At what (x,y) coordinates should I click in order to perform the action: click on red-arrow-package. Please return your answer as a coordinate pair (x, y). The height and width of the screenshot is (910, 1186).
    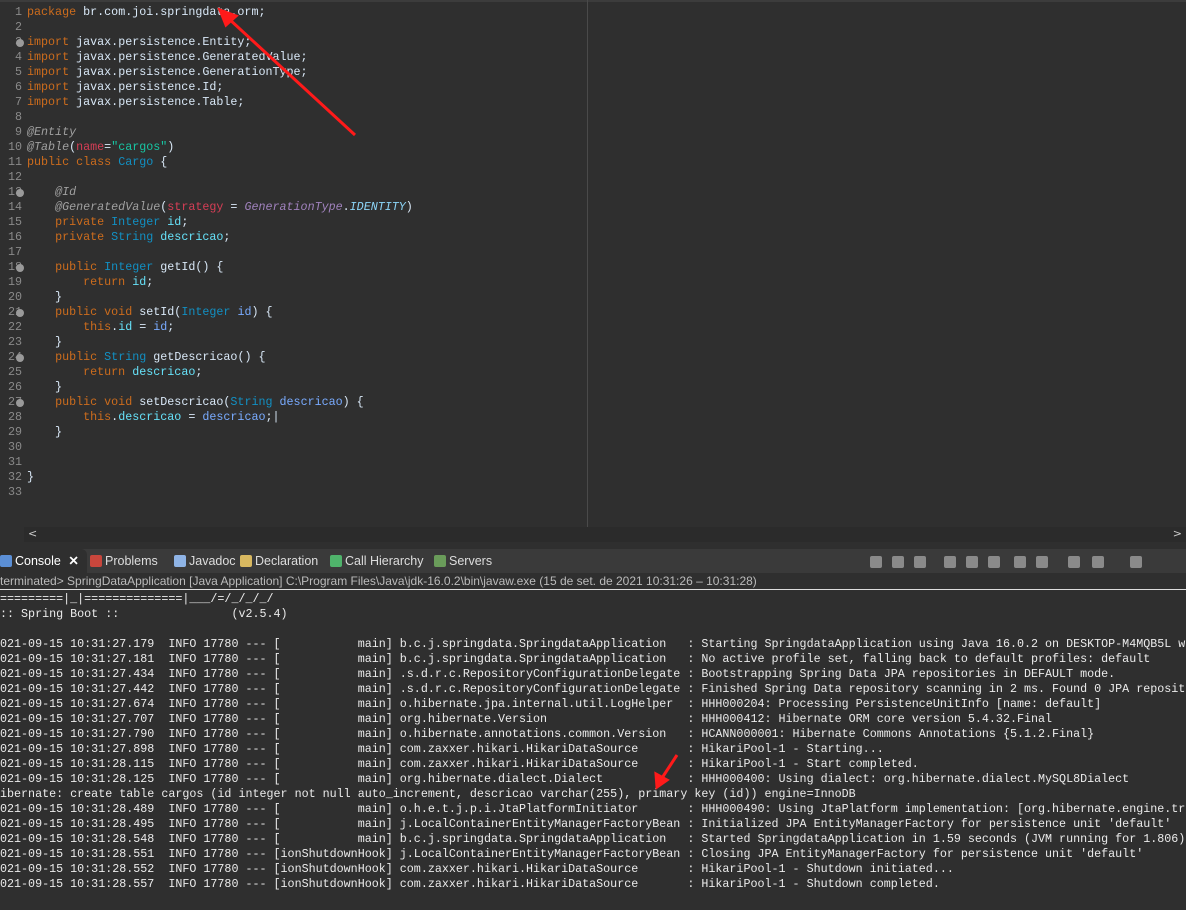
    Looking at the image, I should click on (291, 76).